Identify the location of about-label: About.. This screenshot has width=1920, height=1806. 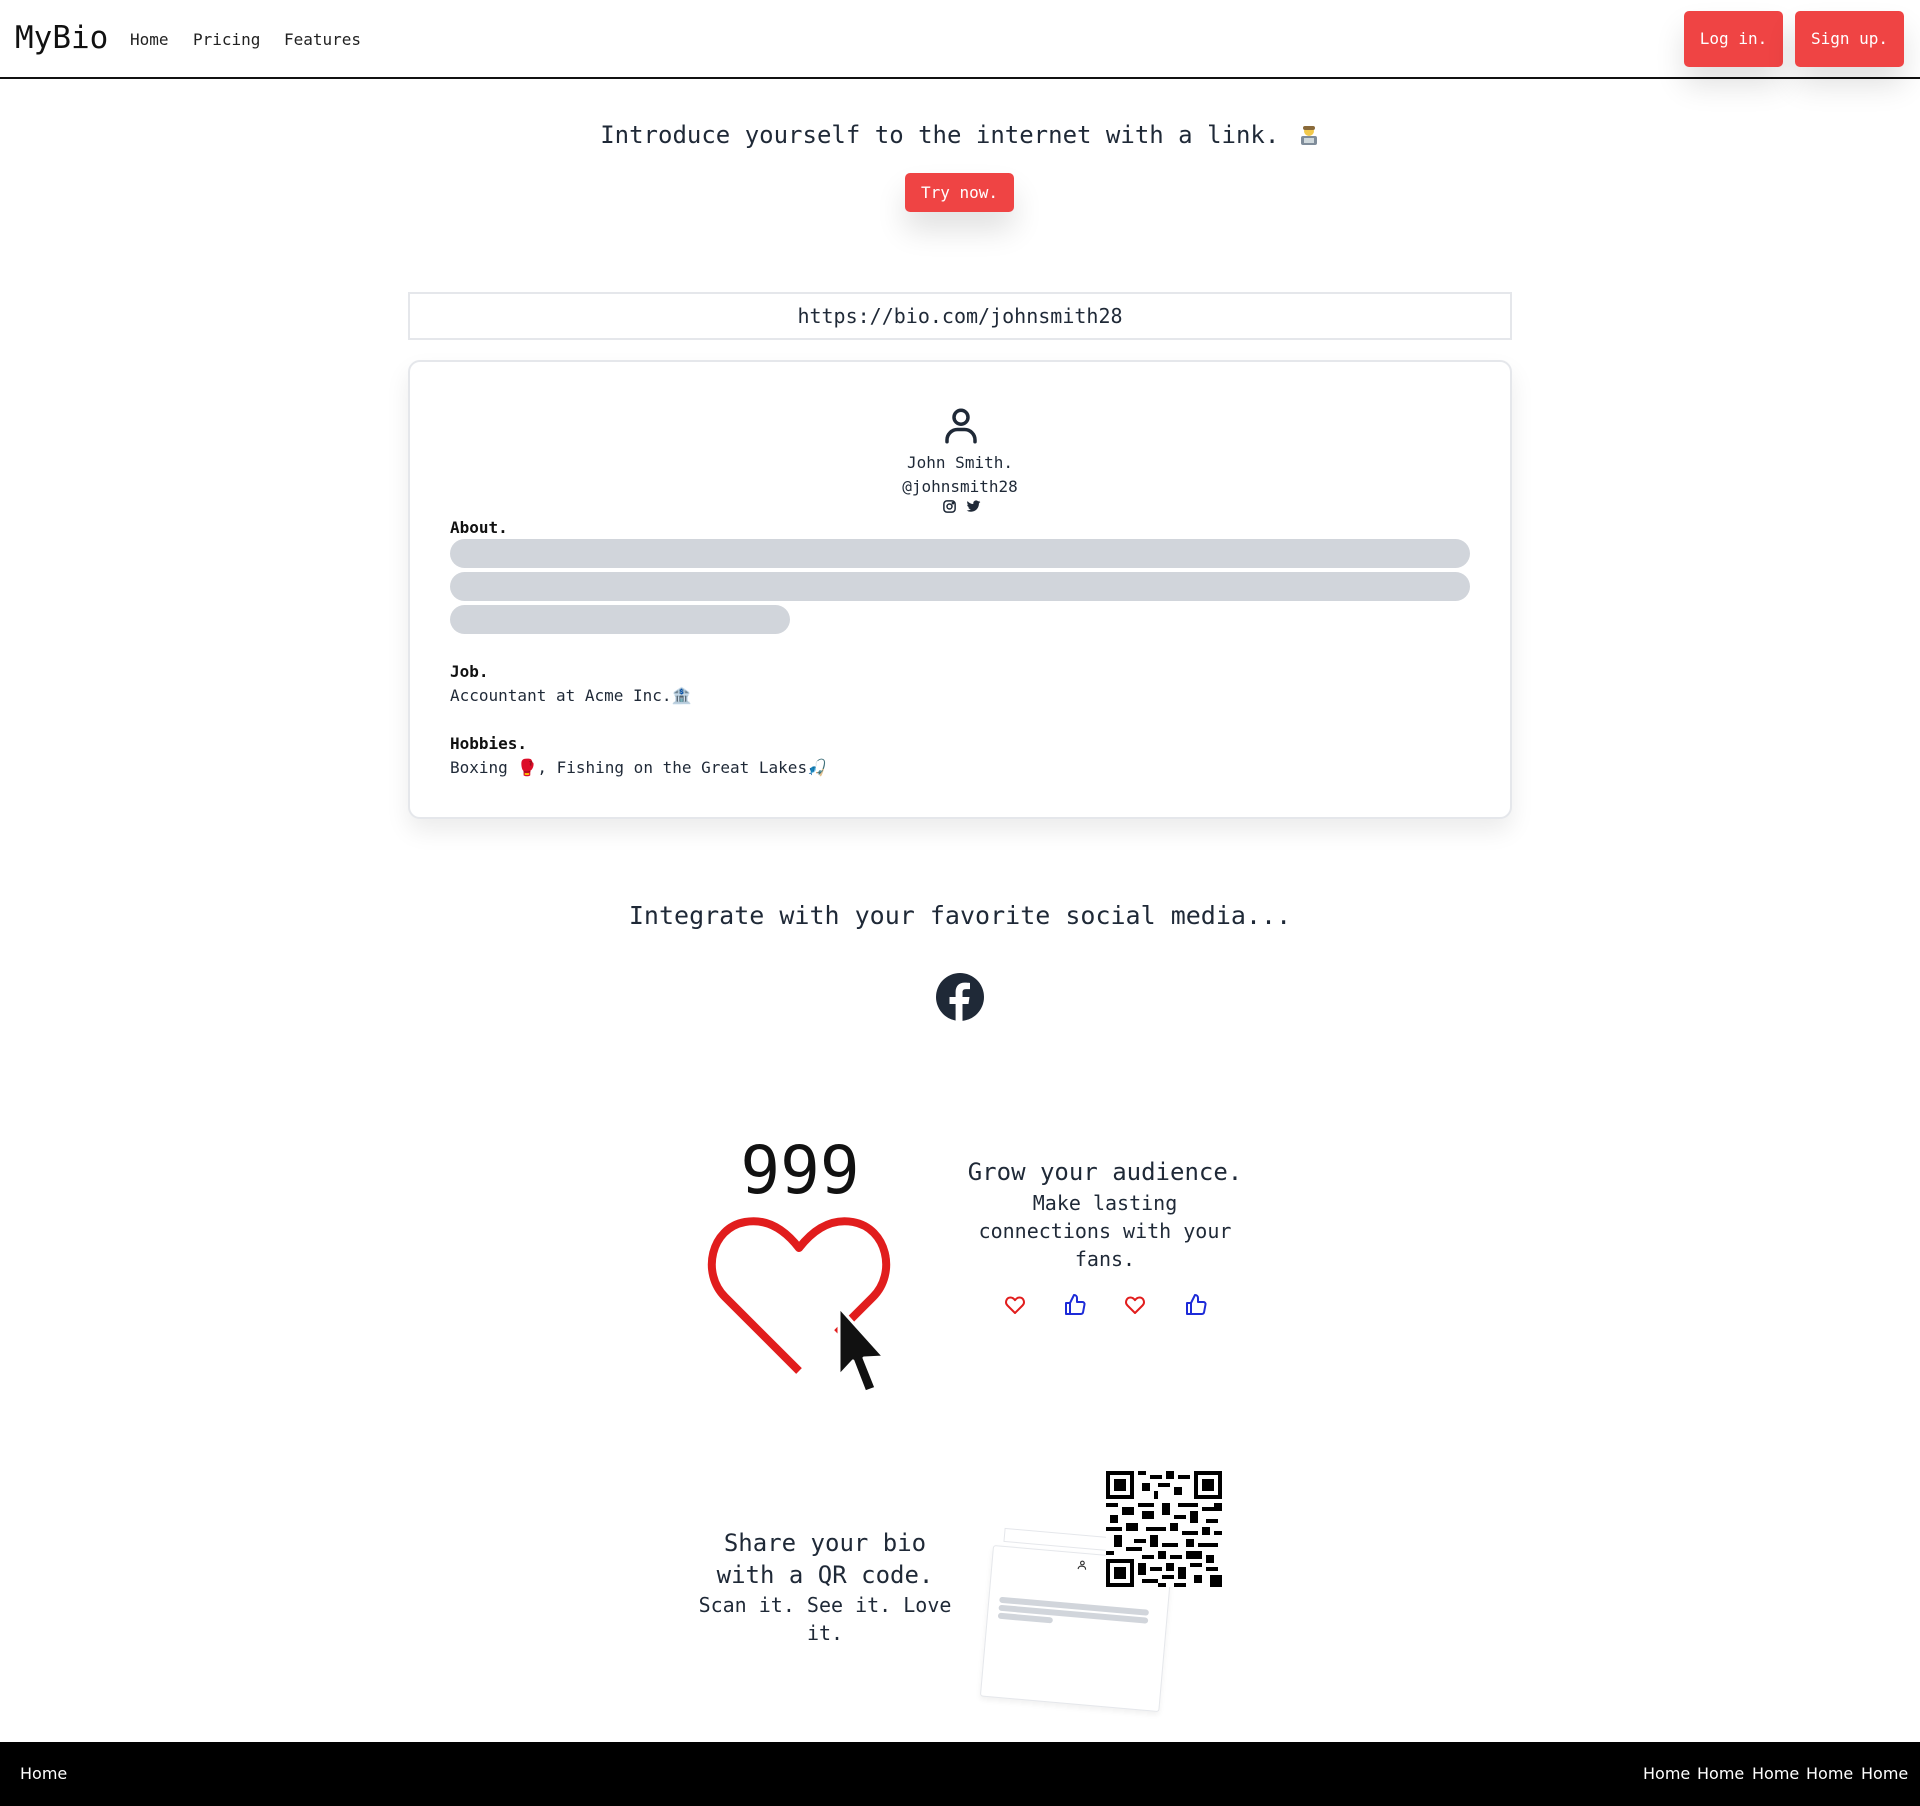
(479, 527).